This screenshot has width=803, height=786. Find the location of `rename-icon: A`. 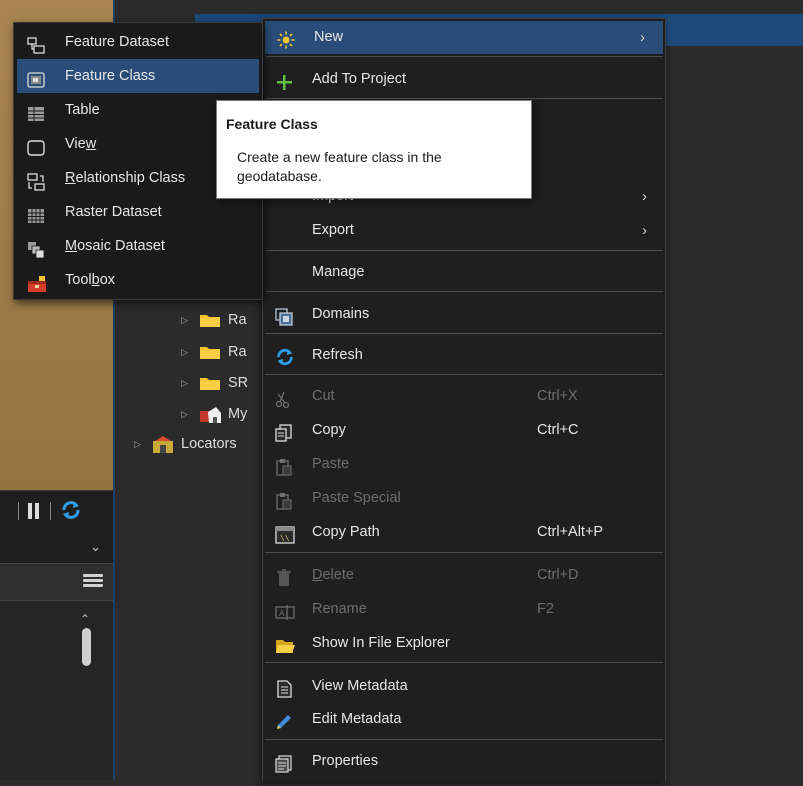

rename-icon: A is located at coordinates (285, 610).